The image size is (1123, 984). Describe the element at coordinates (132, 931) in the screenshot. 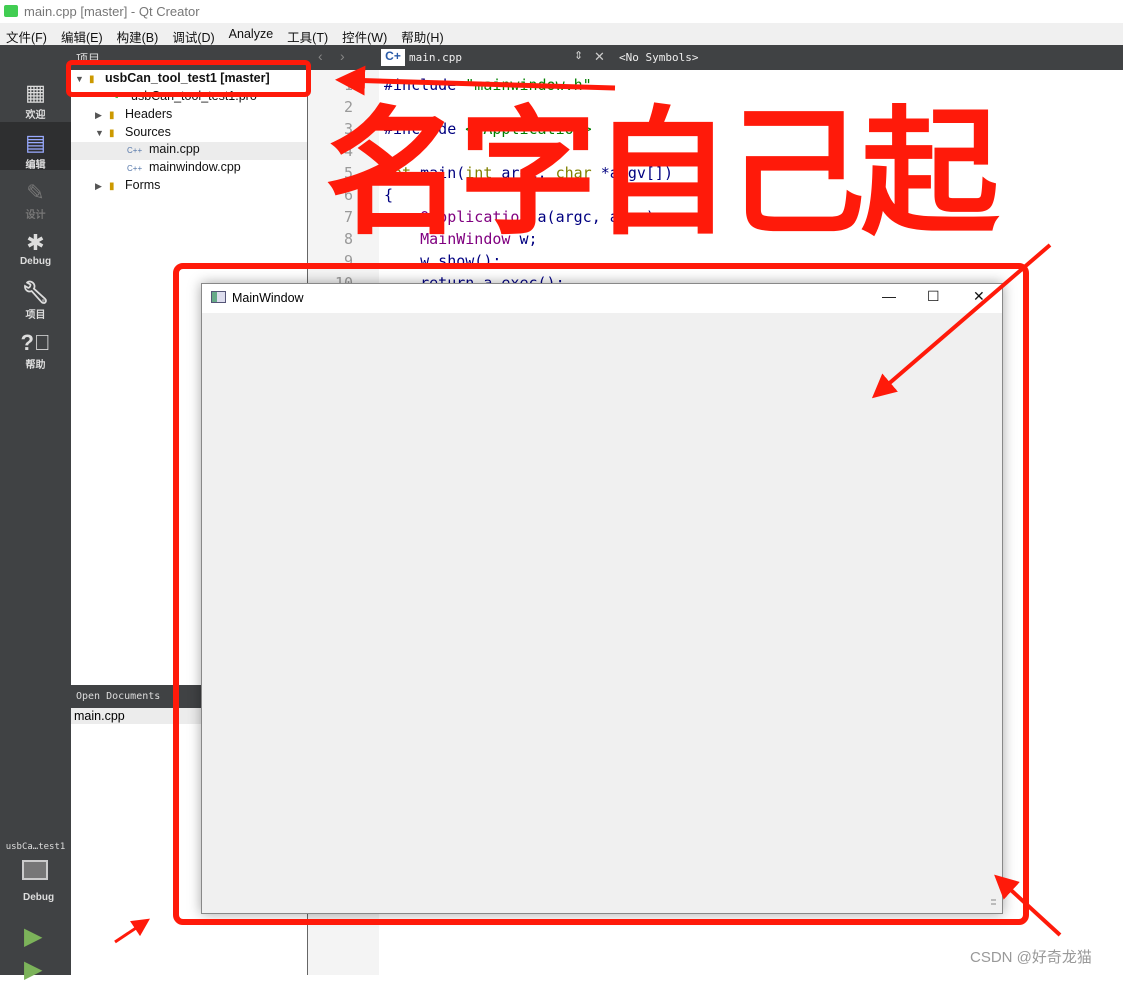

I see `arrow-bottom-left` at that location.